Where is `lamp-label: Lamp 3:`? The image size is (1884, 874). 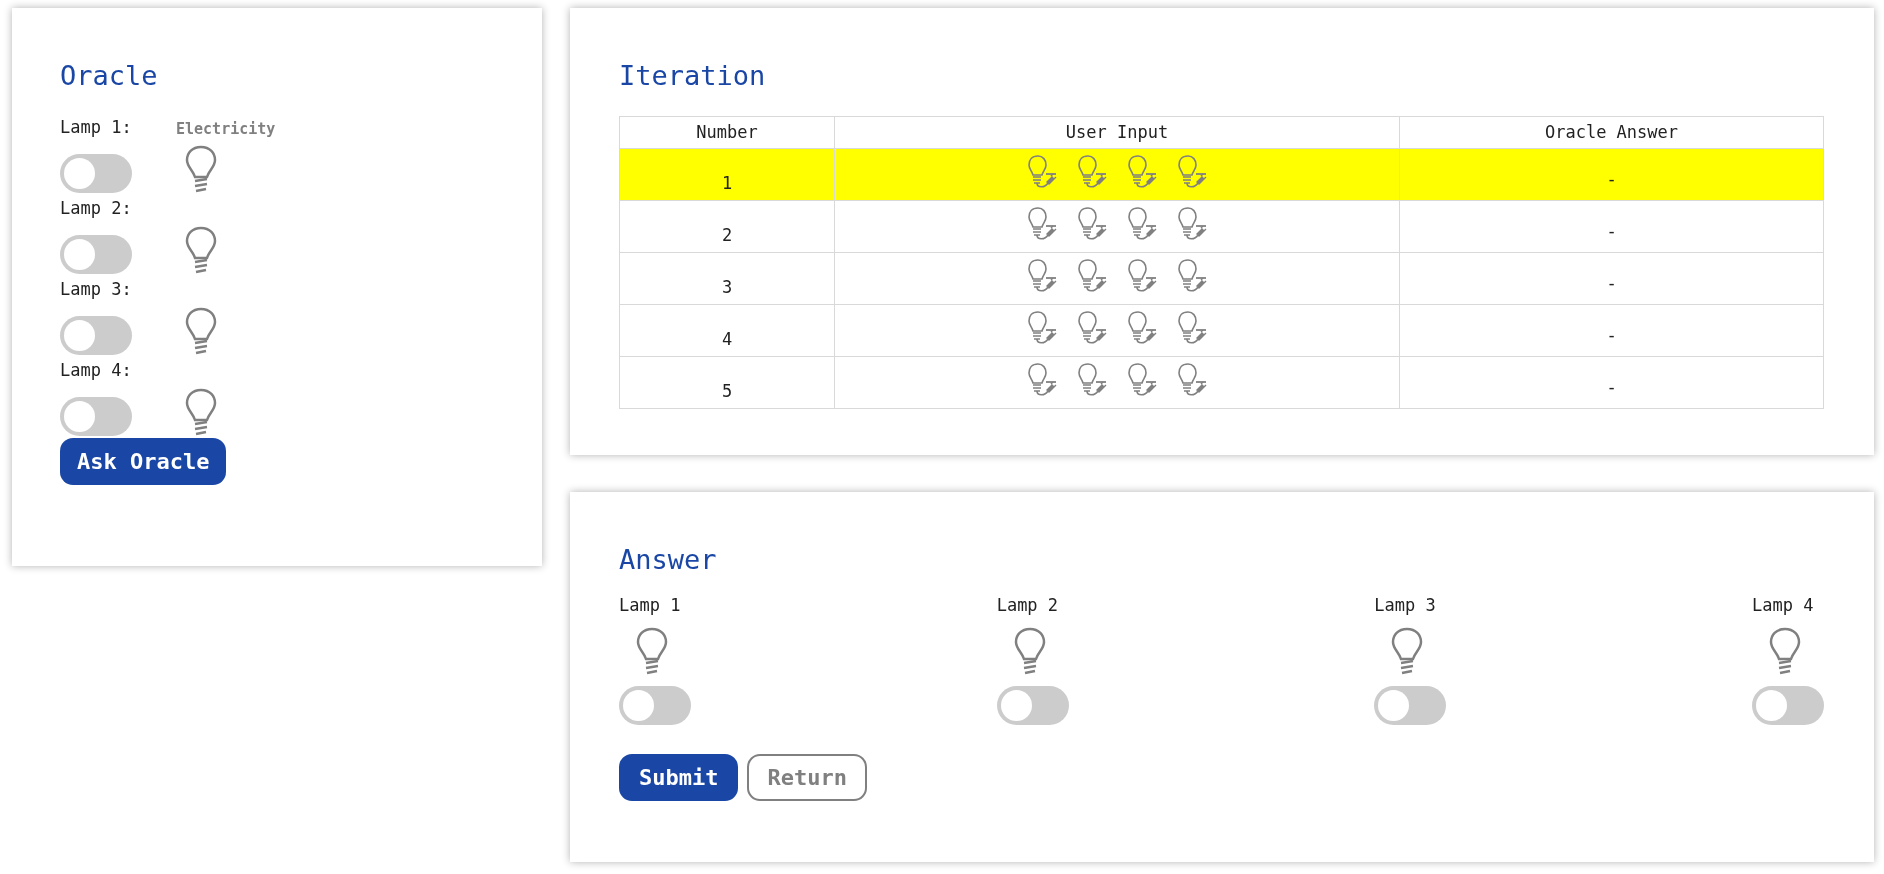
lamp-label: Lamp 3: is located at coordinates (96, 289).